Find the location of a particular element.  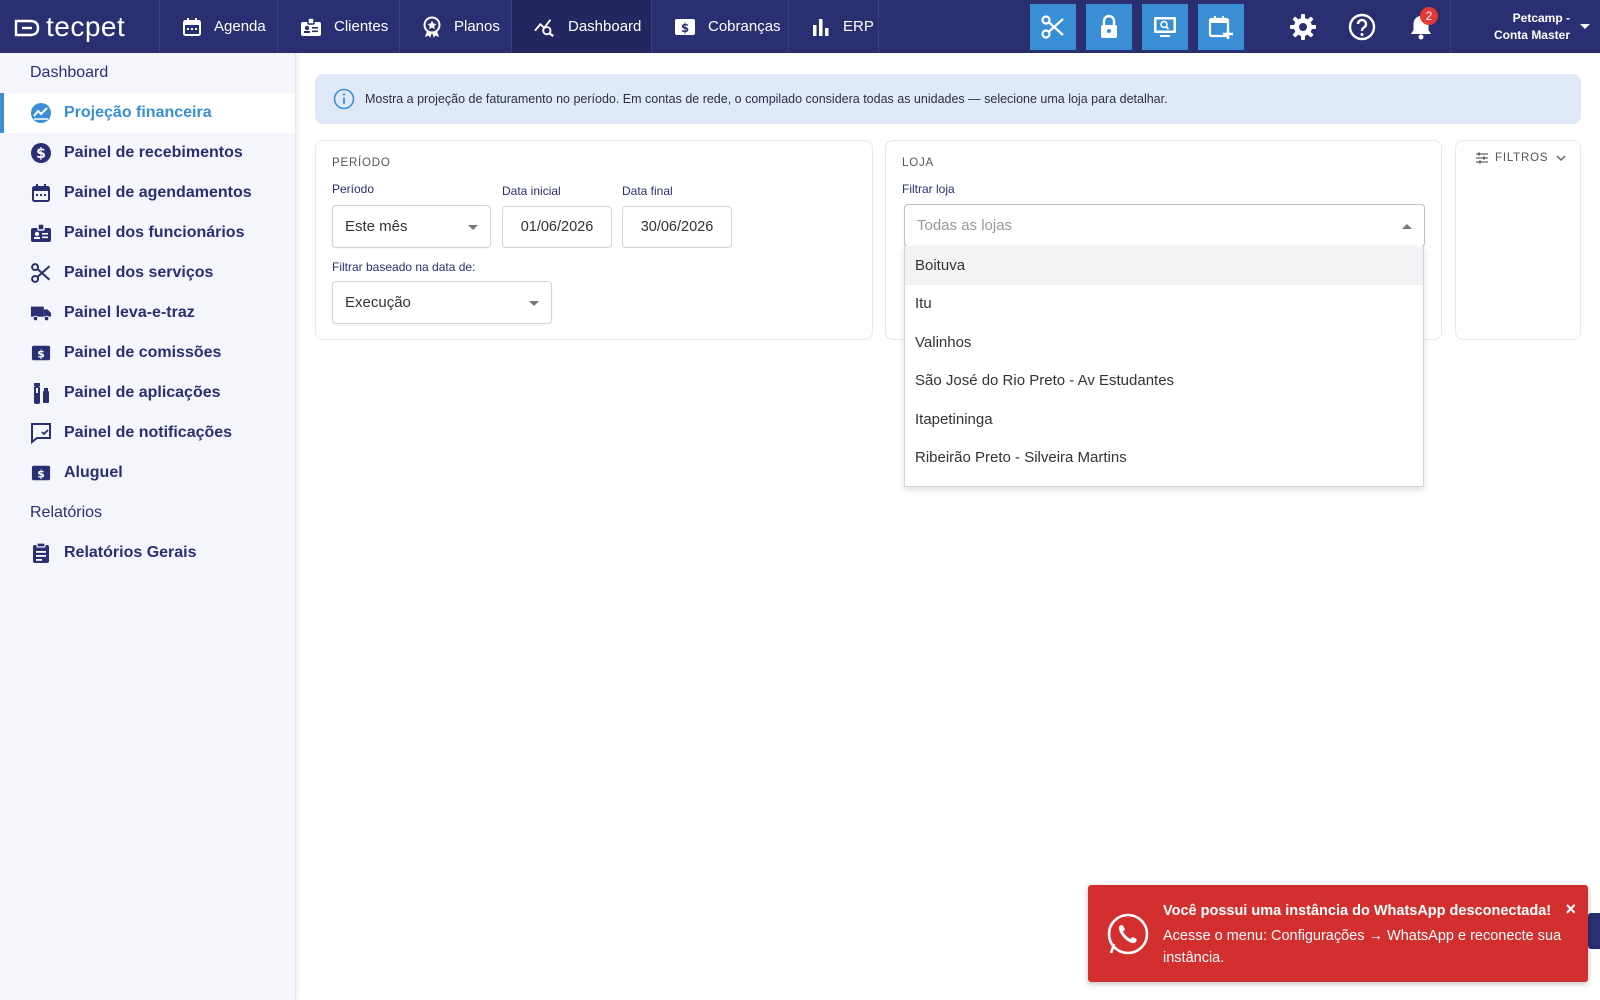

sidebar-item-painel-recebimentos: $ Painel de recebimentos is located at coordinates (147, 153).